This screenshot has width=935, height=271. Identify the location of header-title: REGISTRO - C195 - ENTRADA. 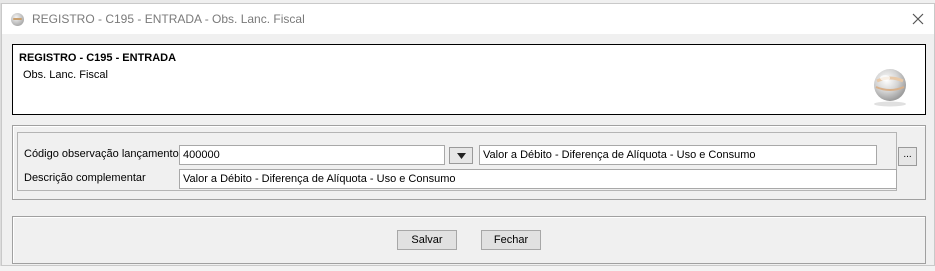
(98, 58).